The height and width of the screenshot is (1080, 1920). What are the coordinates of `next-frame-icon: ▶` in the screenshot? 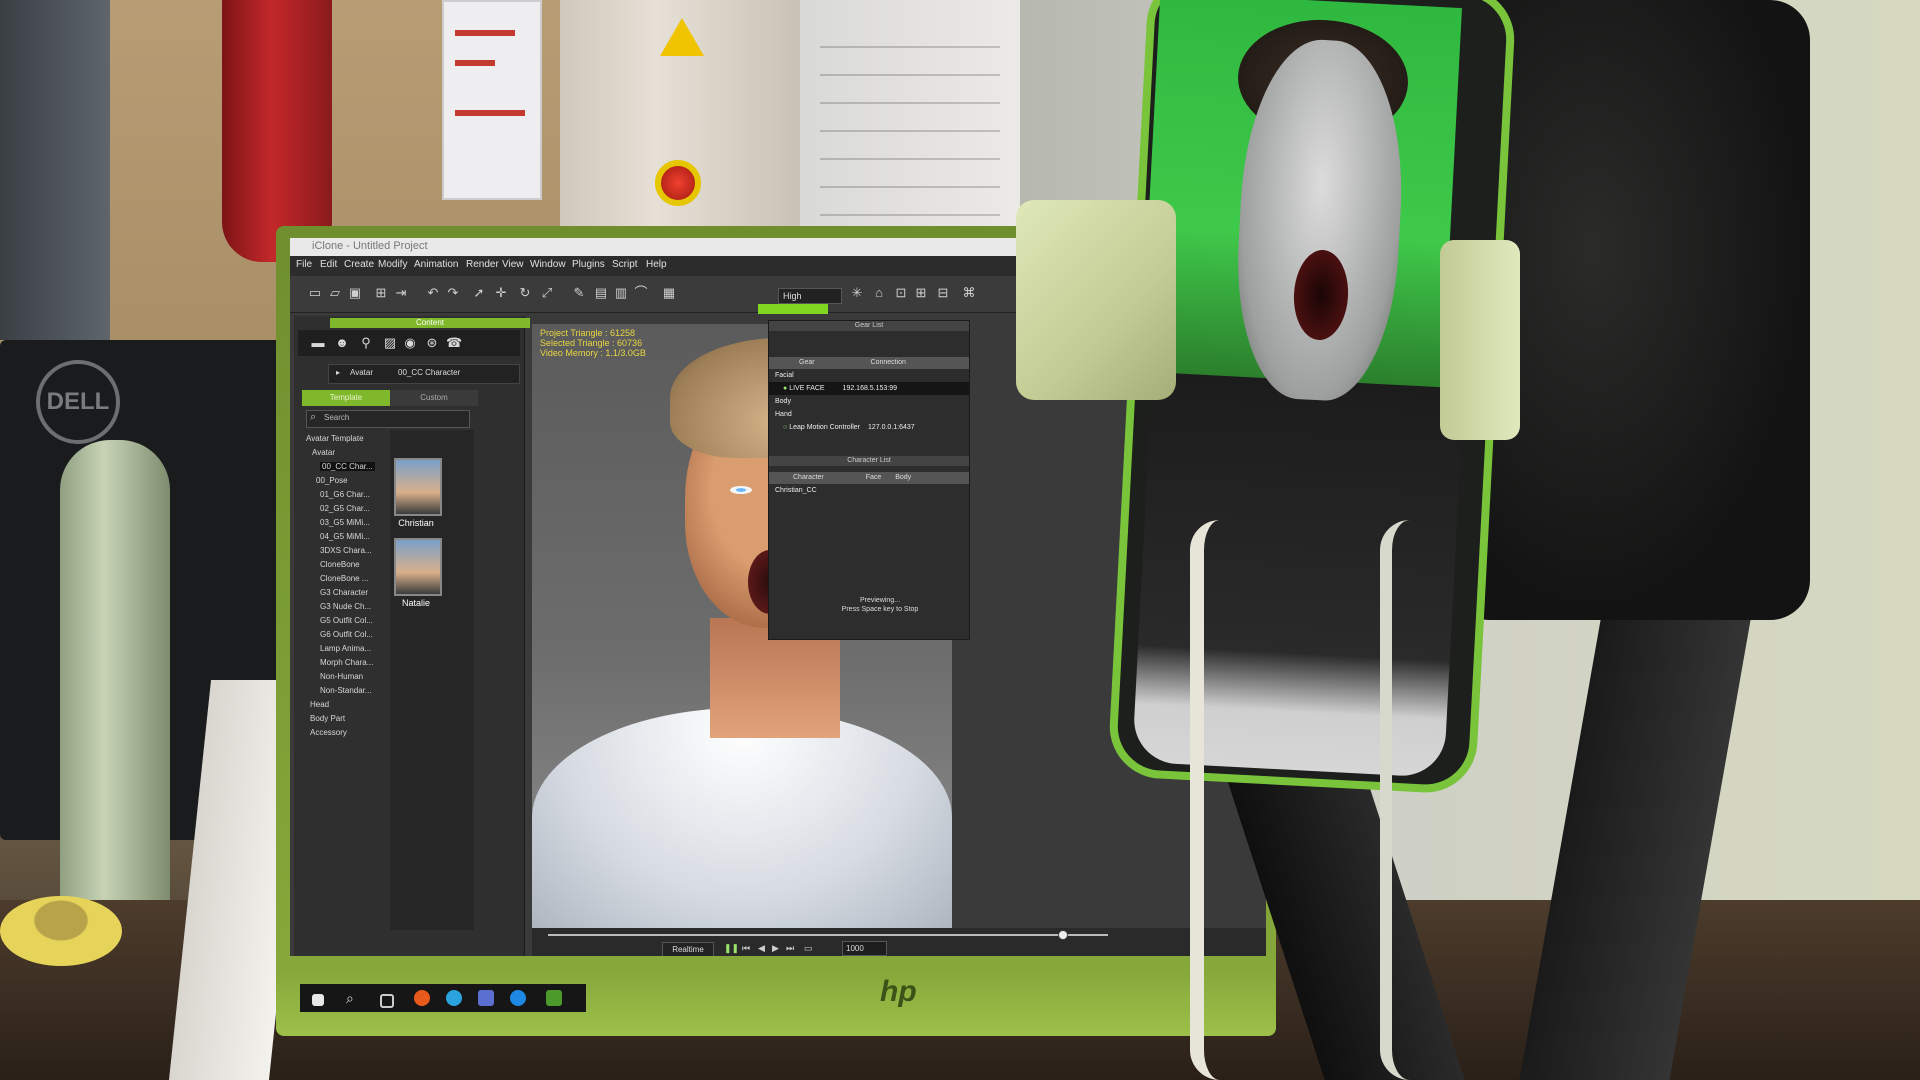 It's located at (775, 948).